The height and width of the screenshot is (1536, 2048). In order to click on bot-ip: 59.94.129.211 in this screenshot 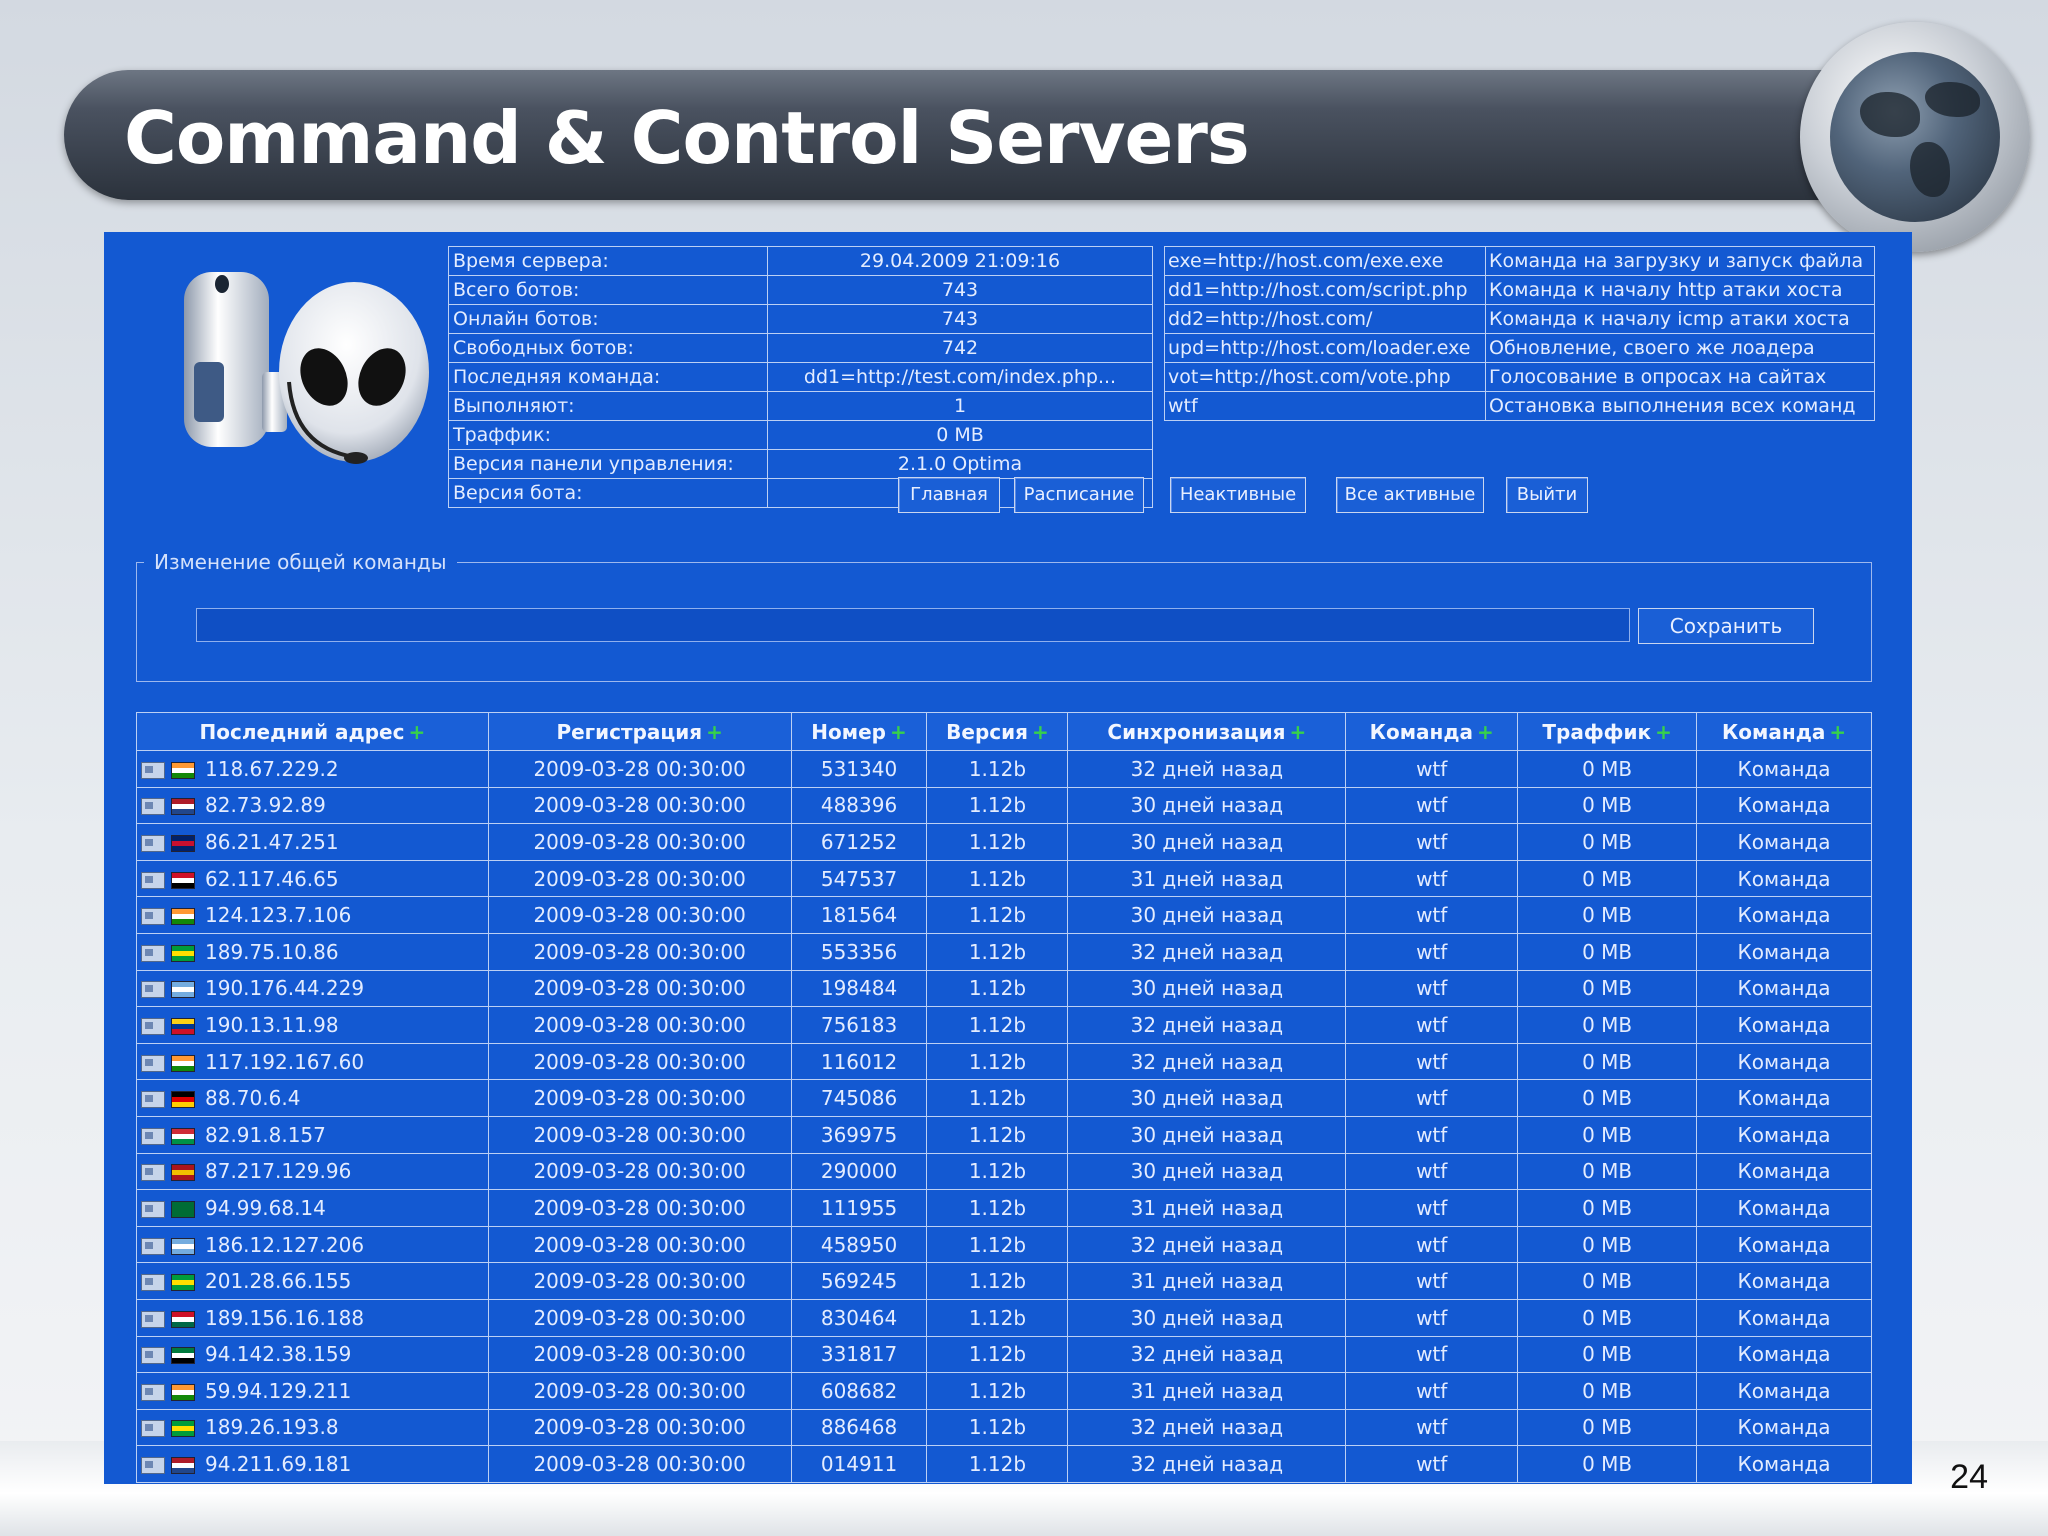, I will do `click(278, 1390)`.